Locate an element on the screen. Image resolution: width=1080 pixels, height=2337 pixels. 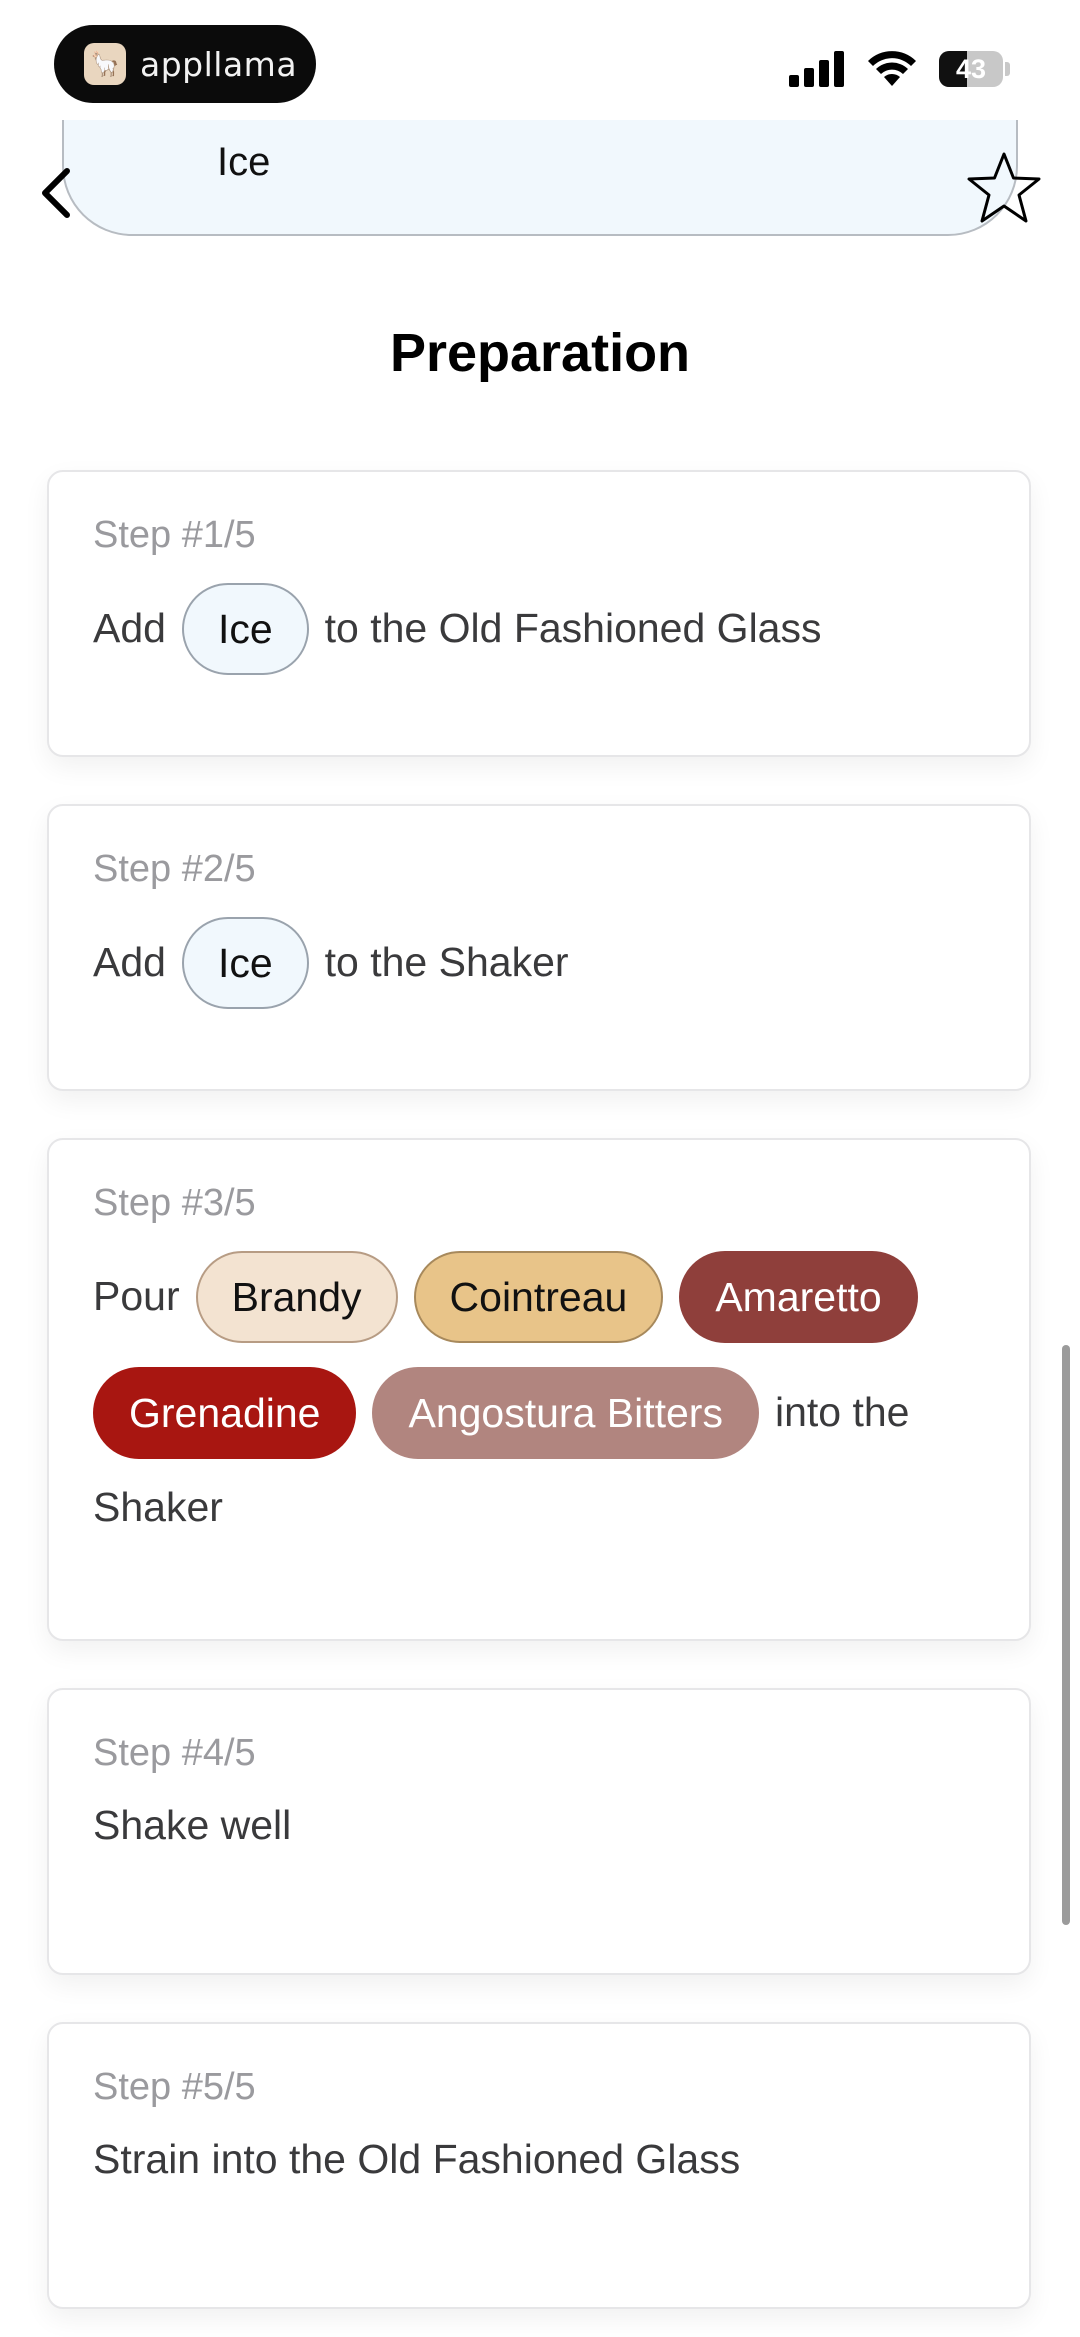
favorite-button is located at coordinates (1004, 188).